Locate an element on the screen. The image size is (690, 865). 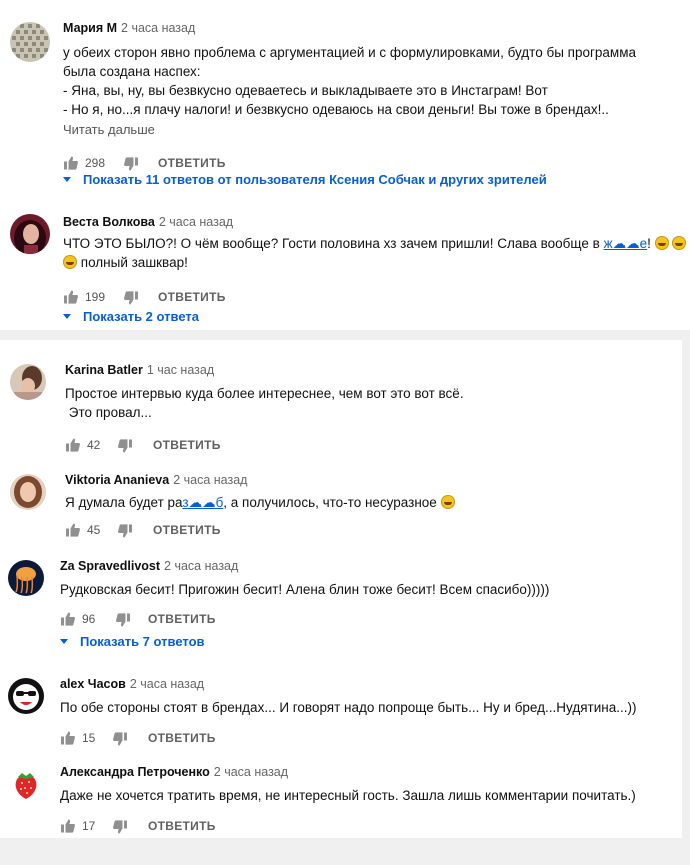
comment-actions: 15 ОТВЕТИТЬ is located at coordinates (360, 738).